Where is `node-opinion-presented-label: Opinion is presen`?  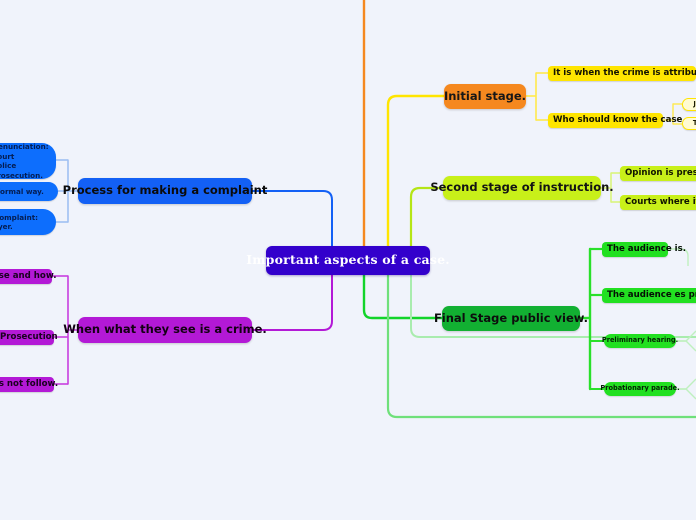 node-opinion-presented-label: Opinion is presen is located at coordinates (660, 173).